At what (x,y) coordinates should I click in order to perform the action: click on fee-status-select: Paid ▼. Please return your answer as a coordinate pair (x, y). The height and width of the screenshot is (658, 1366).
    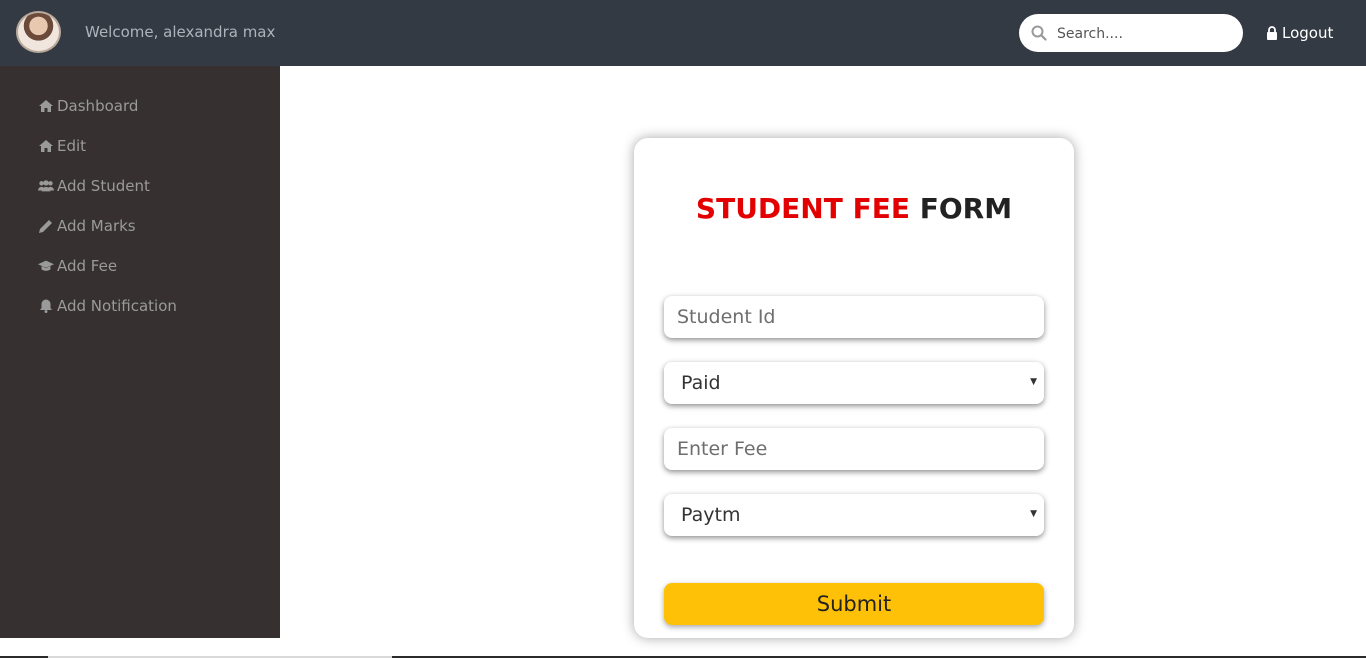
    Looking at the image, I should click on (854, 383).